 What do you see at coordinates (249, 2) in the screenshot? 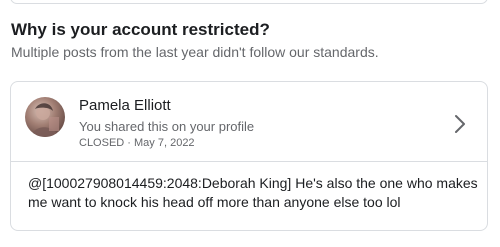
I see `previous-card-edge` at bounding box center [249, 2].